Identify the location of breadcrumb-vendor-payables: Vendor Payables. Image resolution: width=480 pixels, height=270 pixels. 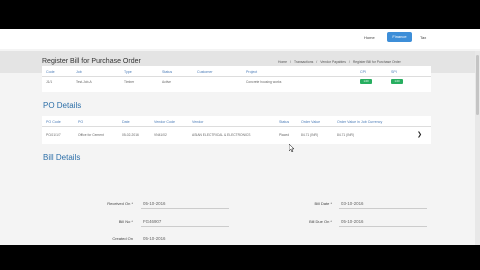
(333, 62).